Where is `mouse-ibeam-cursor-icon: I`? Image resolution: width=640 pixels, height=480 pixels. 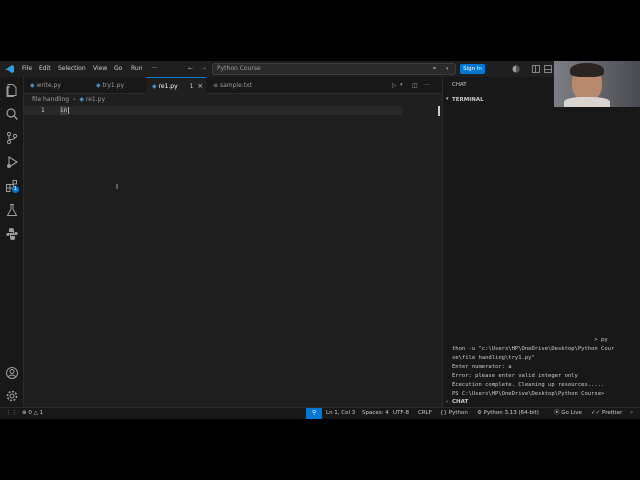 mouse-ibeam-cursor-icon: I is located at coordinates (117, 187).